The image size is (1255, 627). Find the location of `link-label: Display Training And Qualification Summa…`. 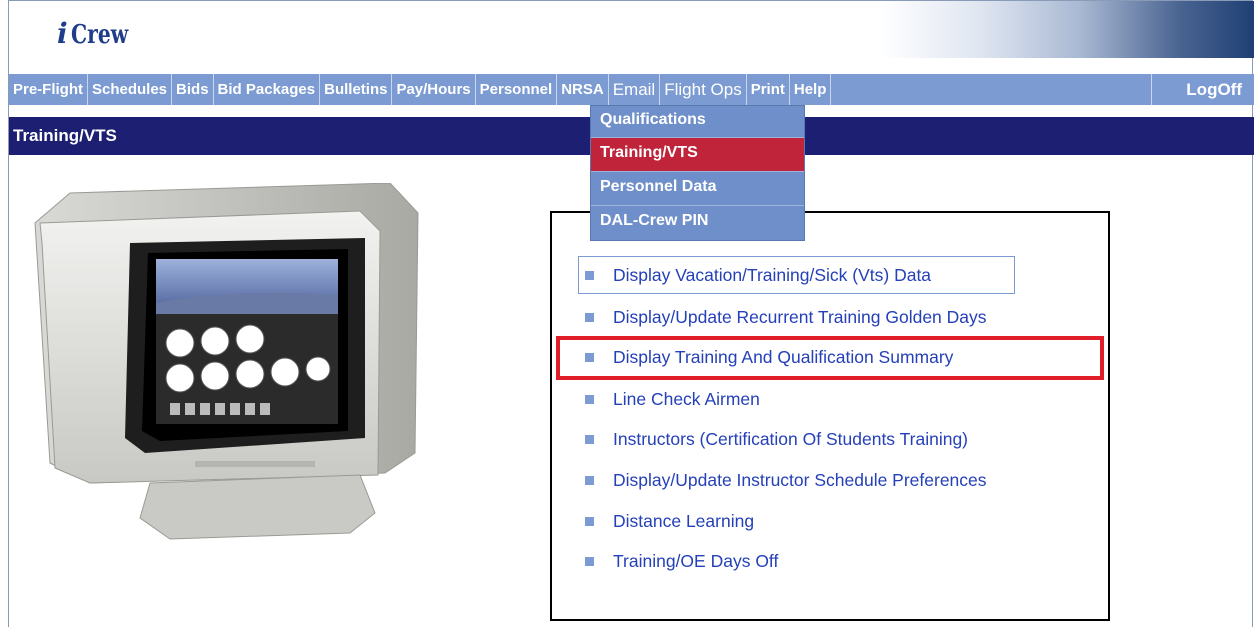

link-label: Display Training And Qualification Summa… is located at coordinates (783, 357).